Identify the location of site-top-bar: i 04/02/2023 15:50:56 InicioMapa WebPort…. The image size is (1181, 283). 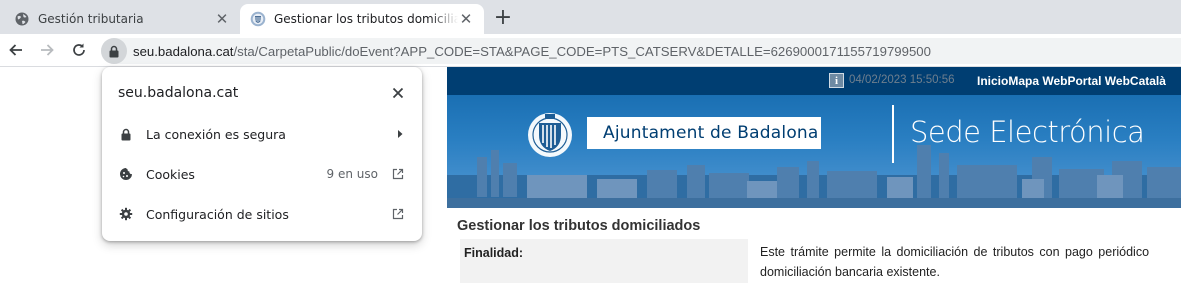
(814, 81).